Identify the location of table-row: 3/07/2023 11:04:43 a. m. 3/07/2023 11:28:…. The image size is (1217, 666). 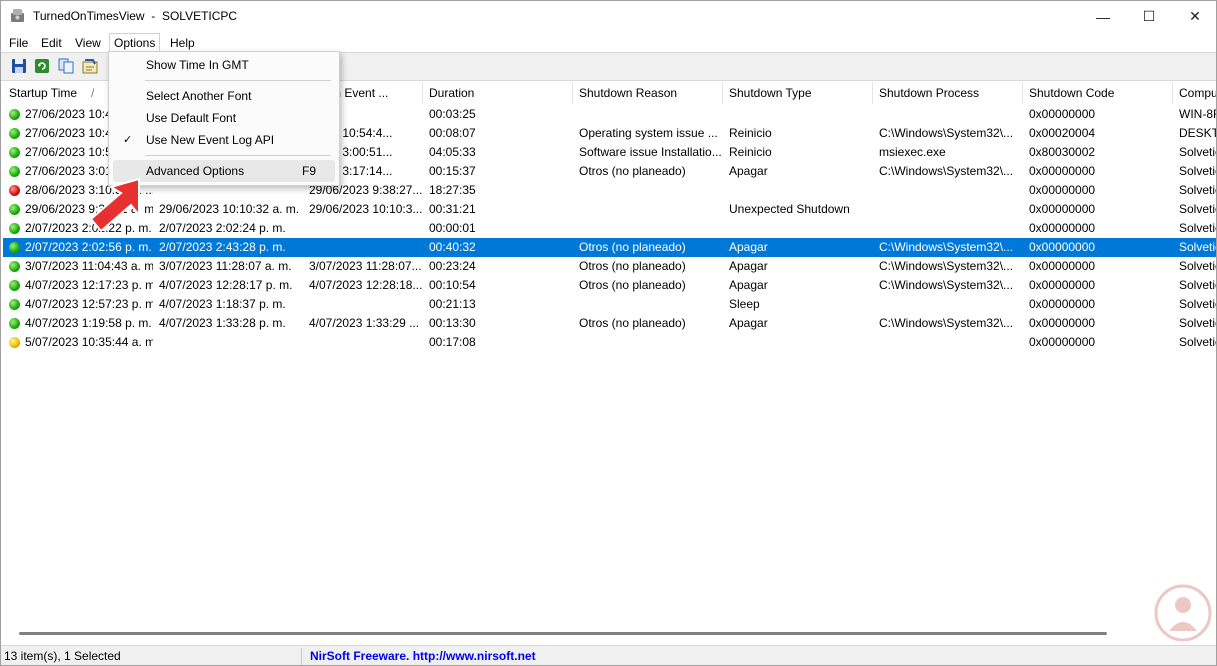
(609, 266).